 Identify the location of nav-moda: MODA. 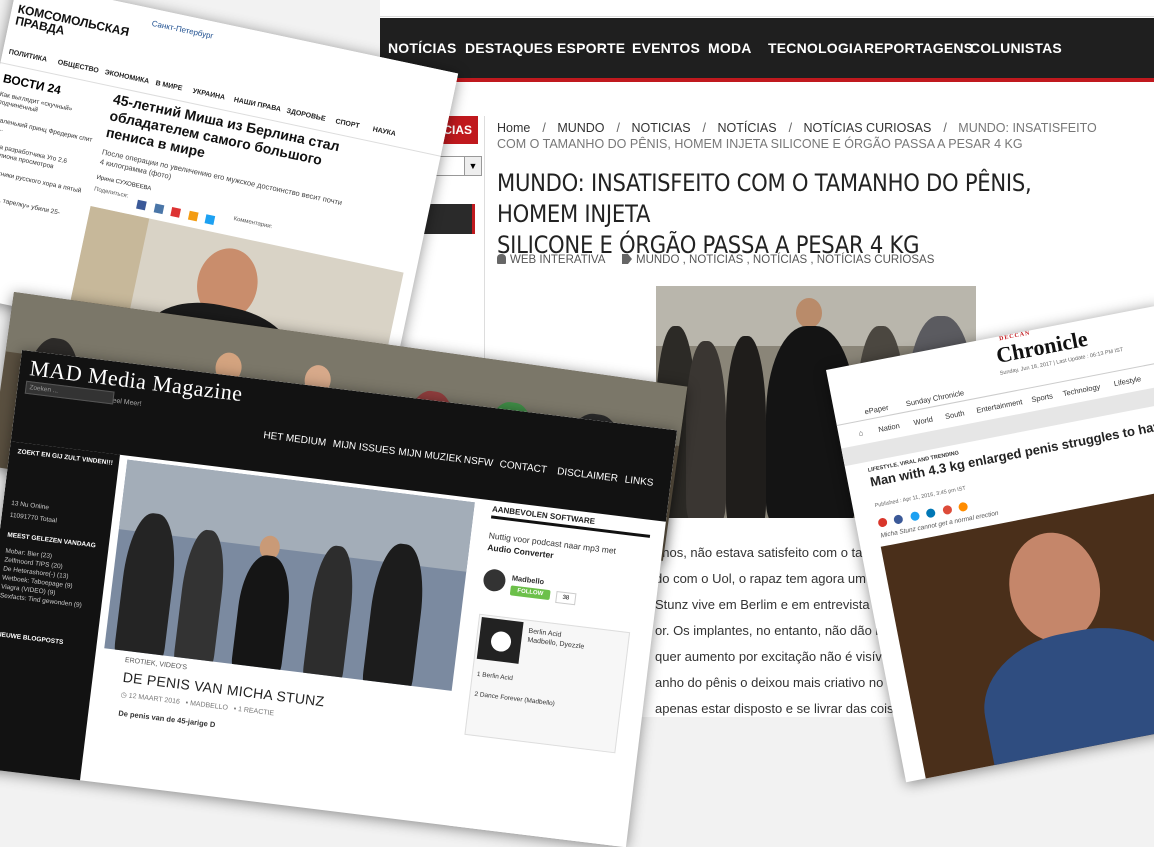
(730, 48).